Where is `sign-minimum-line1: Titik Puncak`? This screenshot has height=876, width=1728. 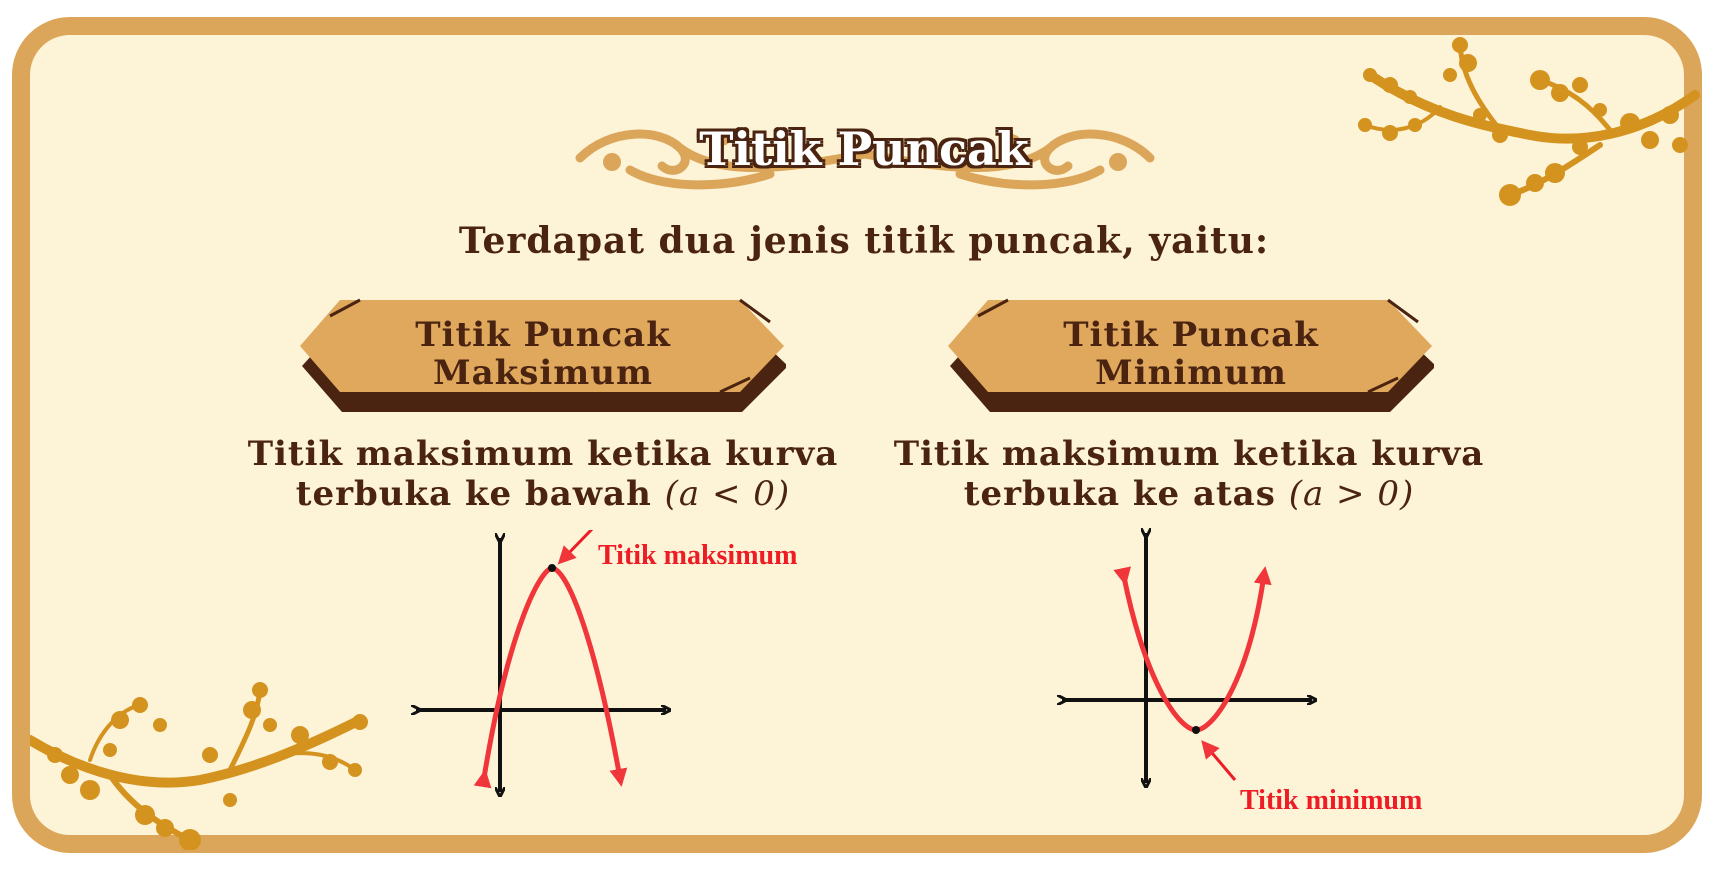
sign-minimum-line1: Titik Puncak is located at coordinates (1191, 335).